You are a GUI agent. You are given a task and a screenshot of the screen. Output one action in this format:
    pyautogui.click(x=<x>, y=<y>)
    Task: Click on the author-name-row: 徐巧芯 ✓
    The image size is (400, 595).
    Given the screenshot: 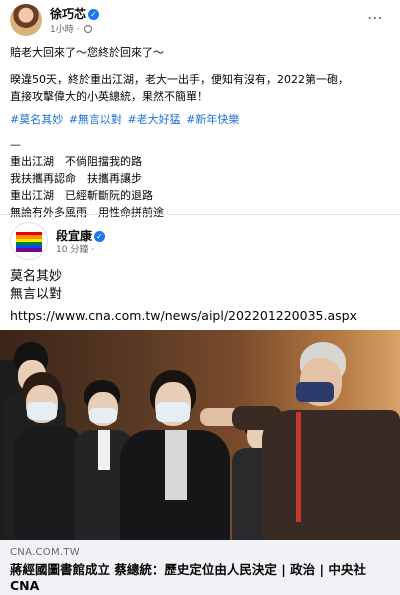 What is the action you would take?
    pyautogui.click(x=75, y=13)
    